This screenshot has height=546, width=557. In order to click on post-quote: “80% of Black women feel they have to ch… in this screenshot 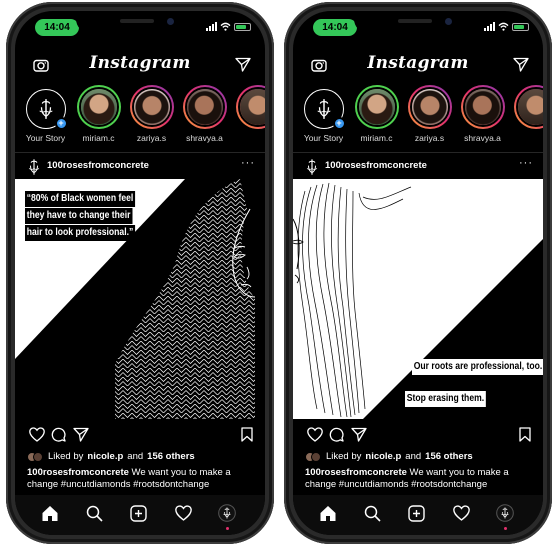, I will do `click(80, 216)`.